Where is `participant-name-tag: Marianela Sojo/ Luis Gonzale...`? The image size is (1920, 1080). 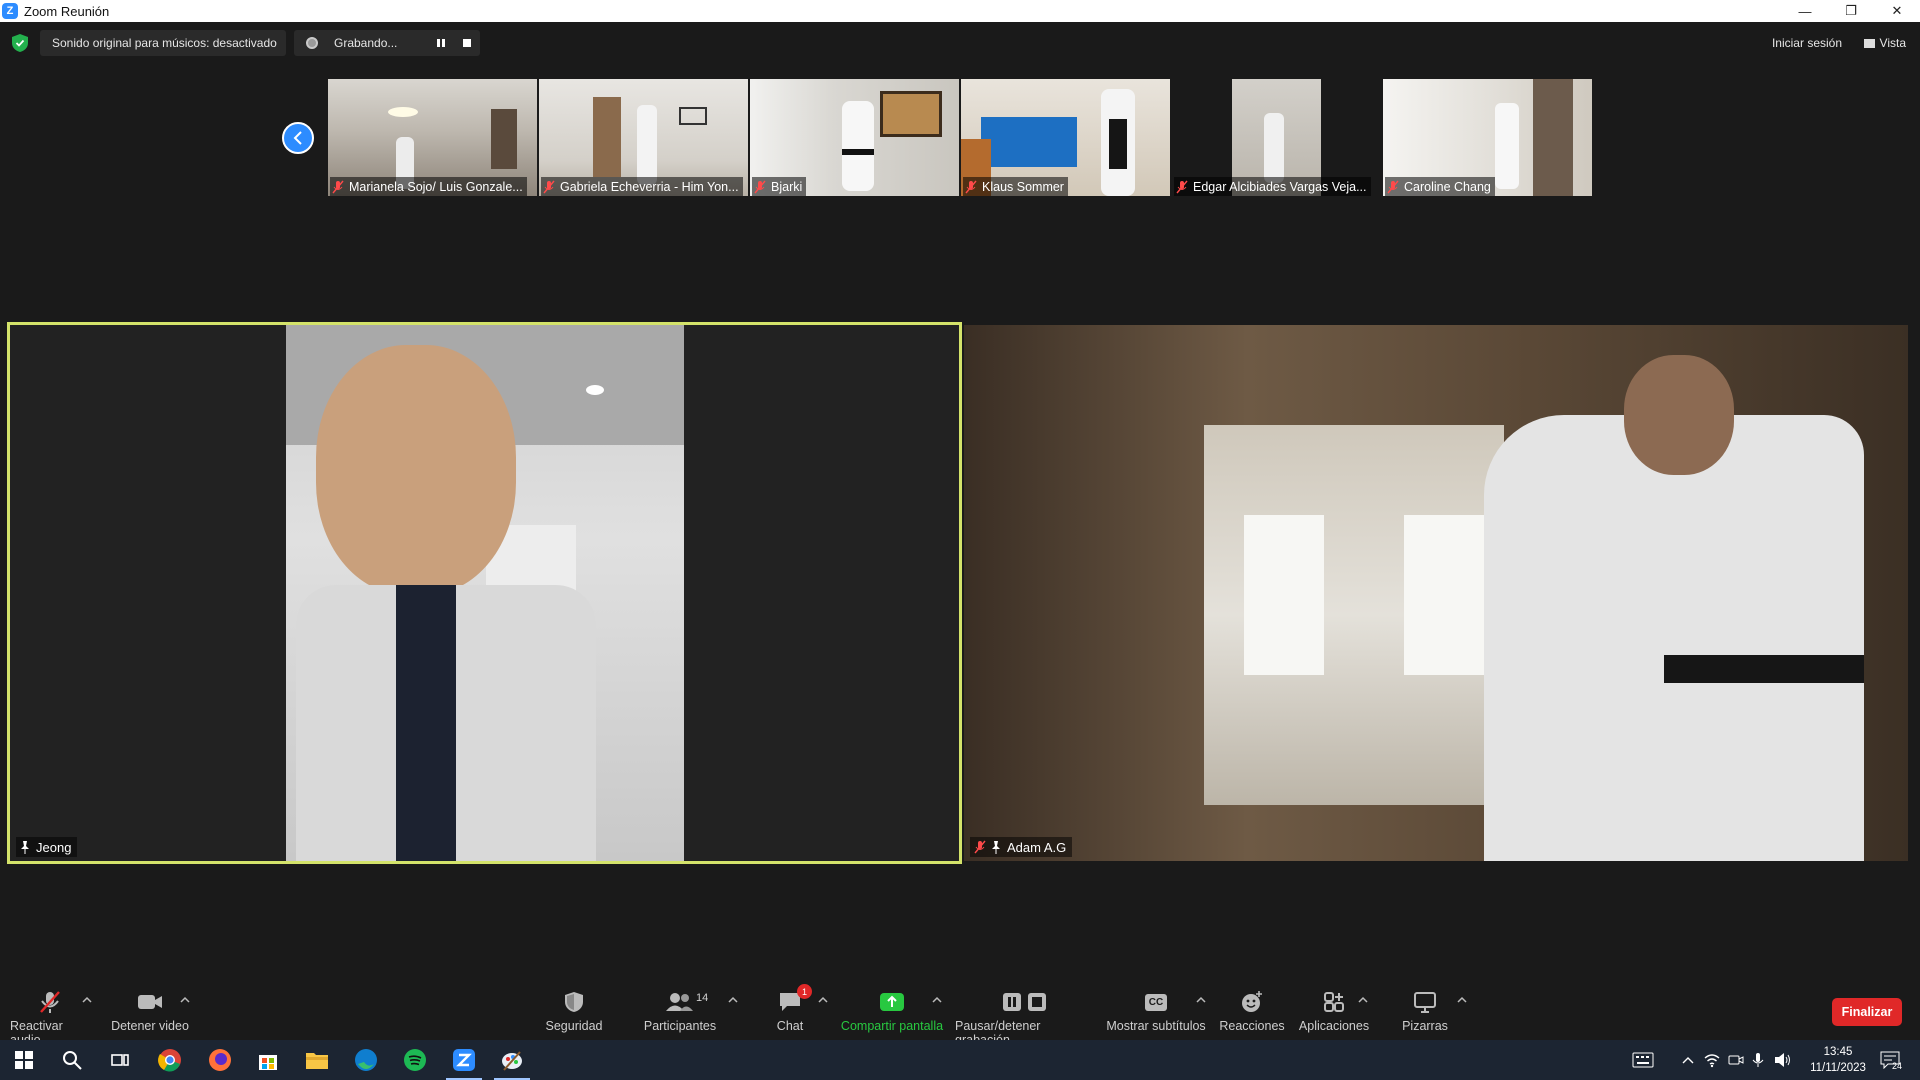
participant-name-tag: Marianela Sojo/ Luis Gonzale... is located at coordinates (428, 186).